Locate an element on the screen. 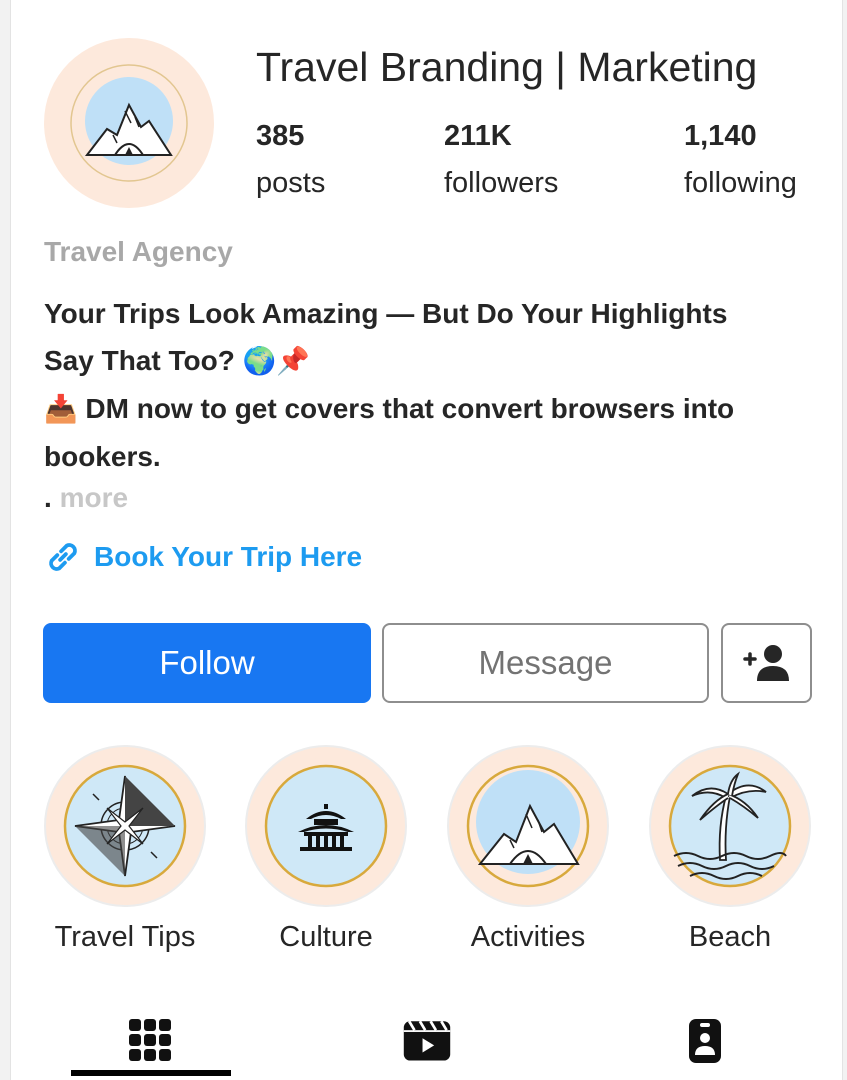 The width and height of the screenshot is (847, 1080). bio-line-2-text: Say That Too? is located at coordinates (139, 360).